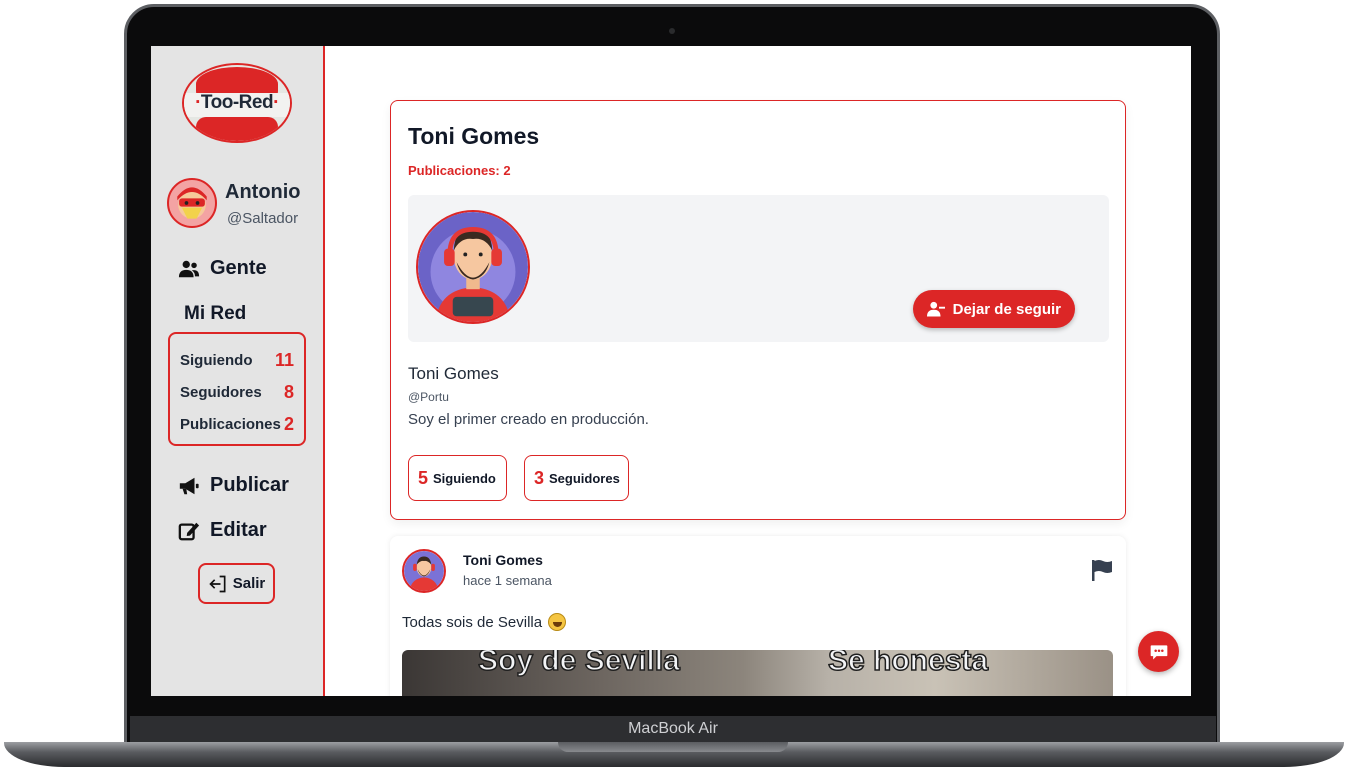 The image size is (1348, 767). I want to click on stat-seguidores: Seguidores 8, so click(237, 392).